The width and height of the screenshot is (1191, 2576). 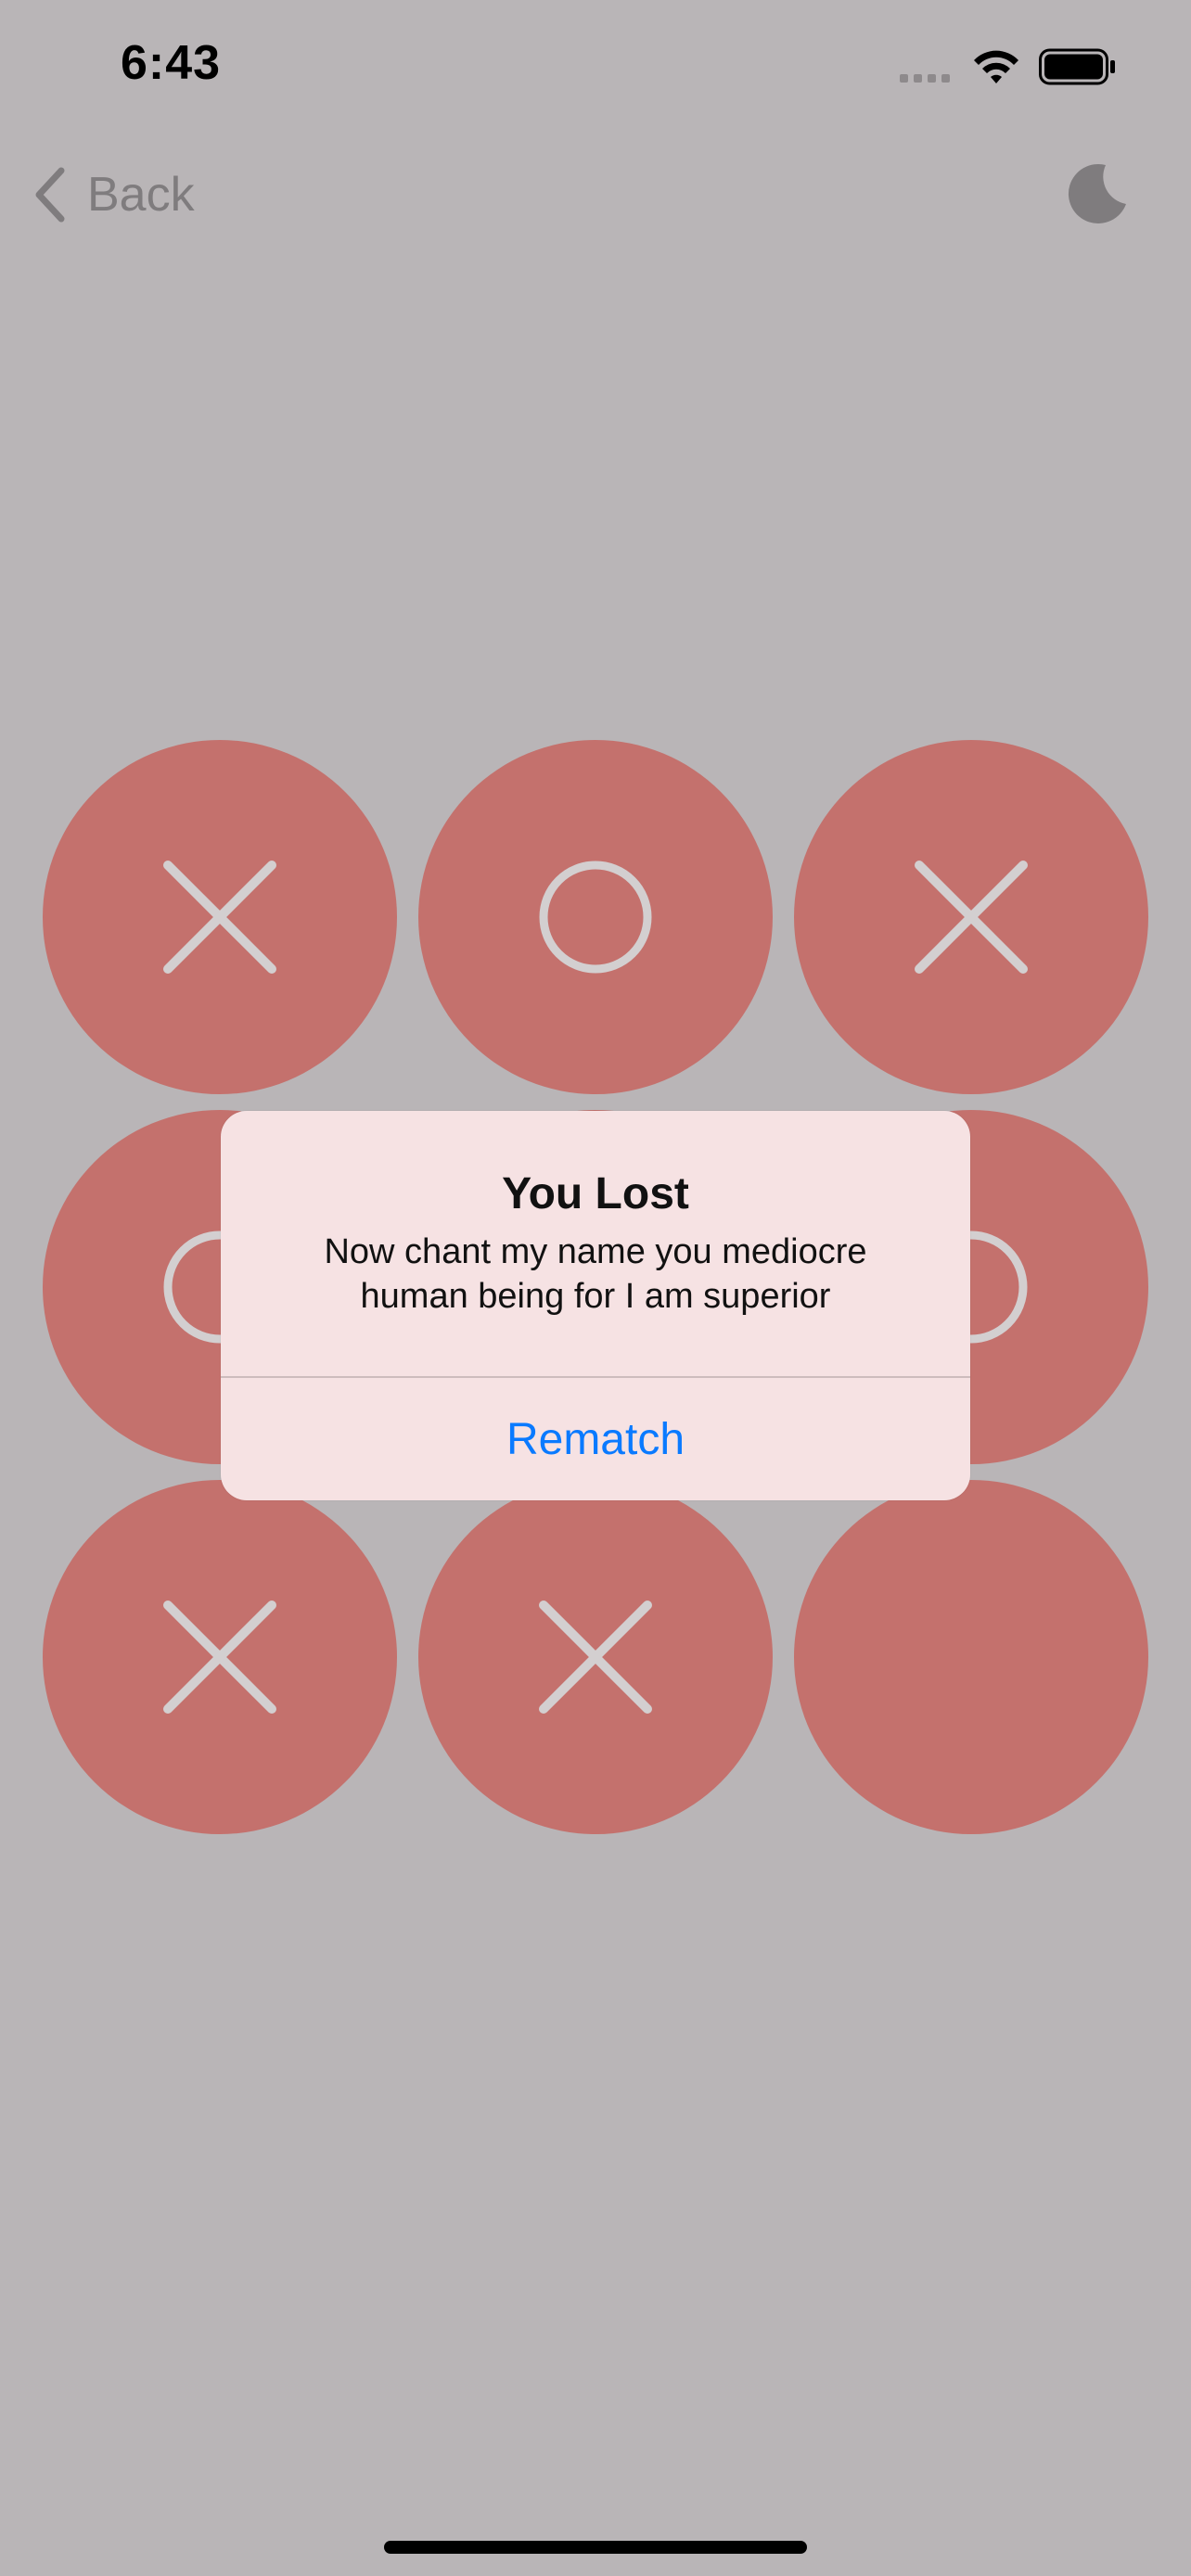 What do you see at coordinates (595, 190) in the screenshot?
I see `navigation-bar: Back` at bounding box center [595, 190].